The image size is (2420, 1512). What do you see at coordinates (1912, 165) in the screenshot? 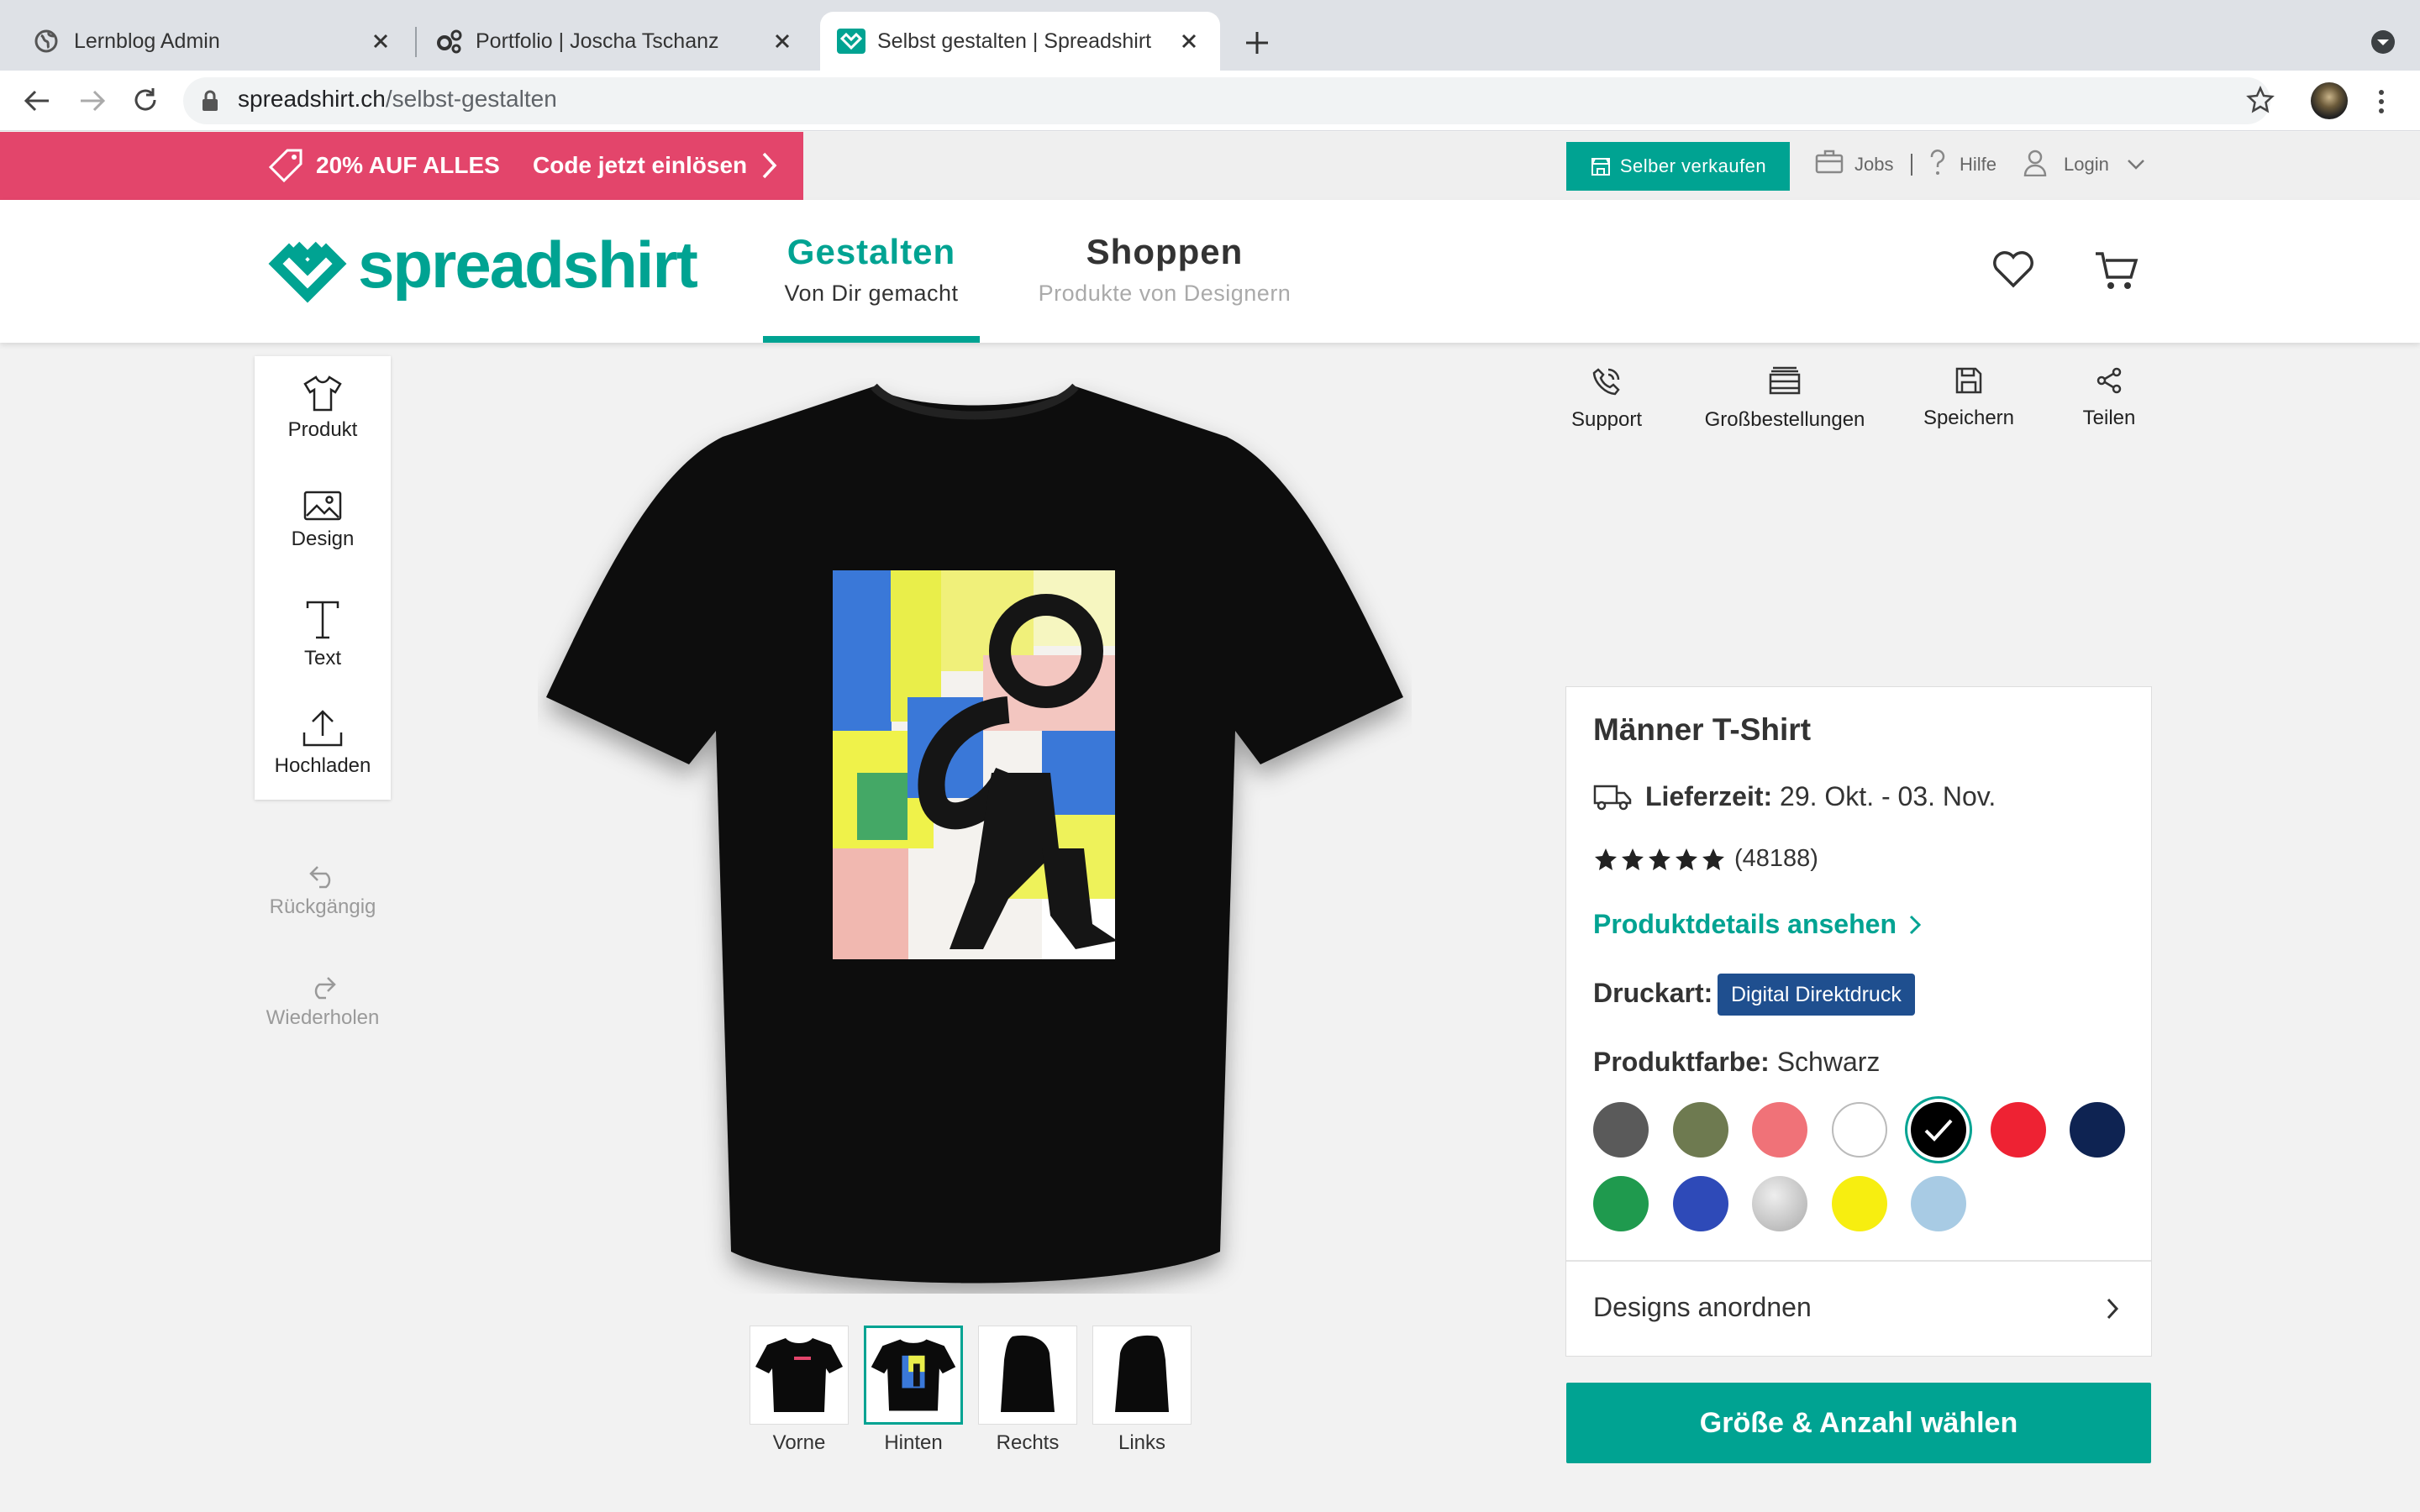
I see `divider` at bounding box center [1912, 165].